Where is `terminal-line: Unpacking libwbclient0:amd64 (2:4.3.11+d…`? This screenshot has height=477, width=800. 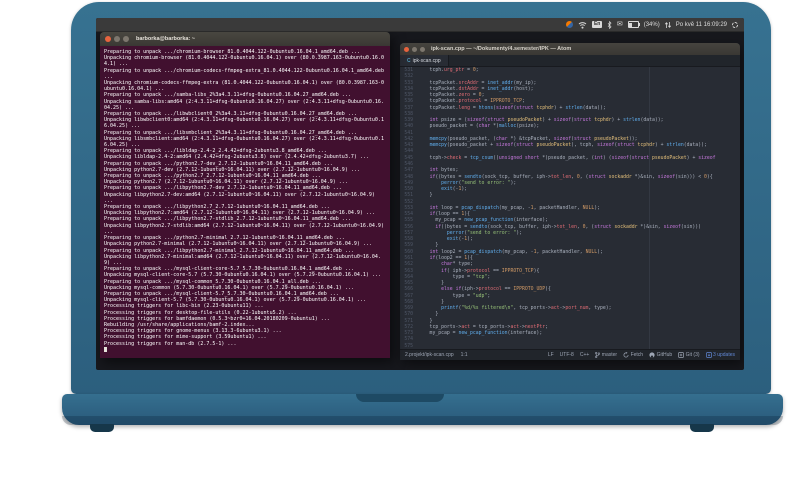 terminal-line: Unpacking libwbclient0:amd64 (2:4.3.11+d… is located at coordinates (244, 123).